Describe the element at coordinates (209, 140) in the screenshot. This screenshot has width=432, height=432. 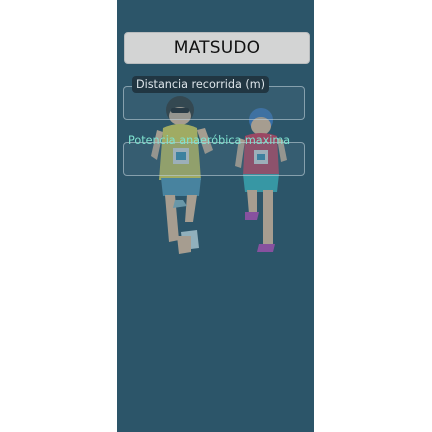
I see `anaerobic-power-input-label: Potencia anaeróbica maxima` at that location.